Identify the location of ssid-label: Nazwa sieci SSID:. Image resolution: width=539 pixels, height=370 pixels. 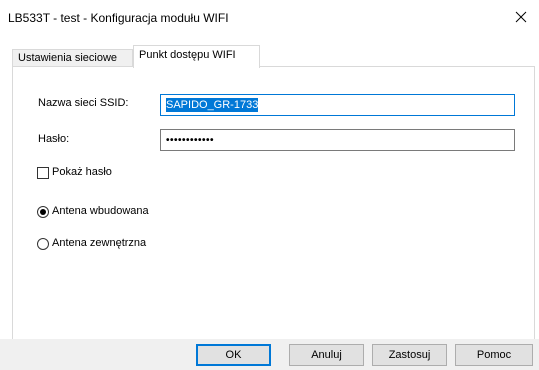
(83, 103).